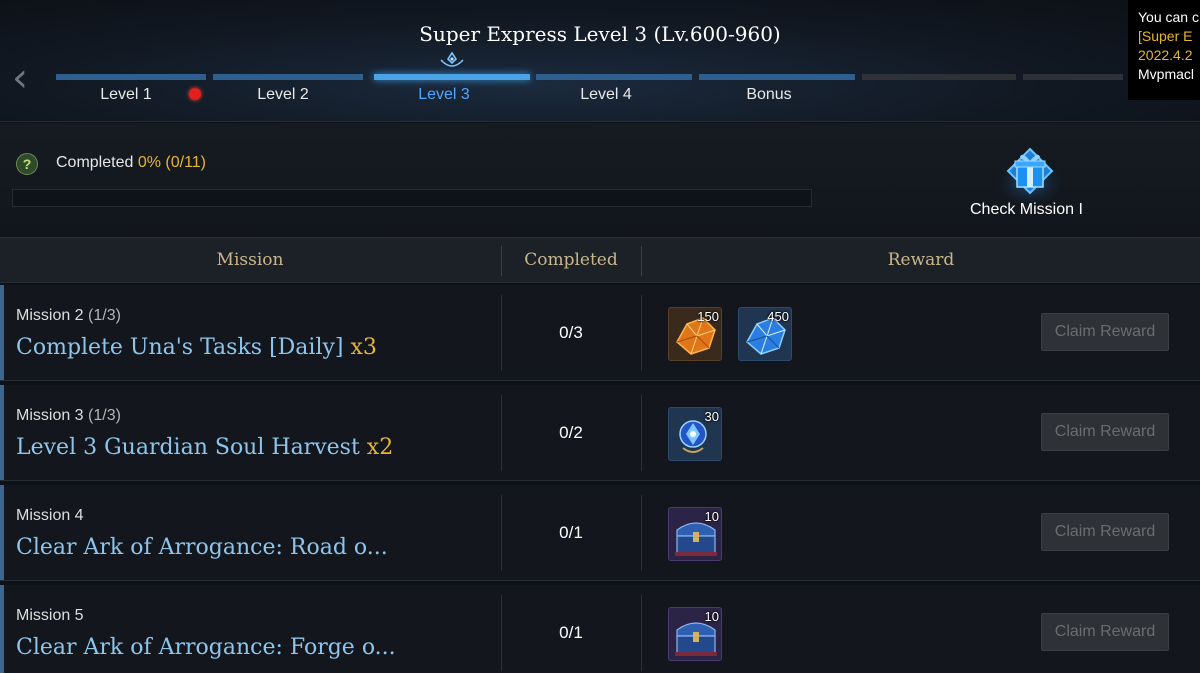 The width and height of the screenshot is (1200, 673). I want to click on tab-level-3: Level 3, so click(452, 94).